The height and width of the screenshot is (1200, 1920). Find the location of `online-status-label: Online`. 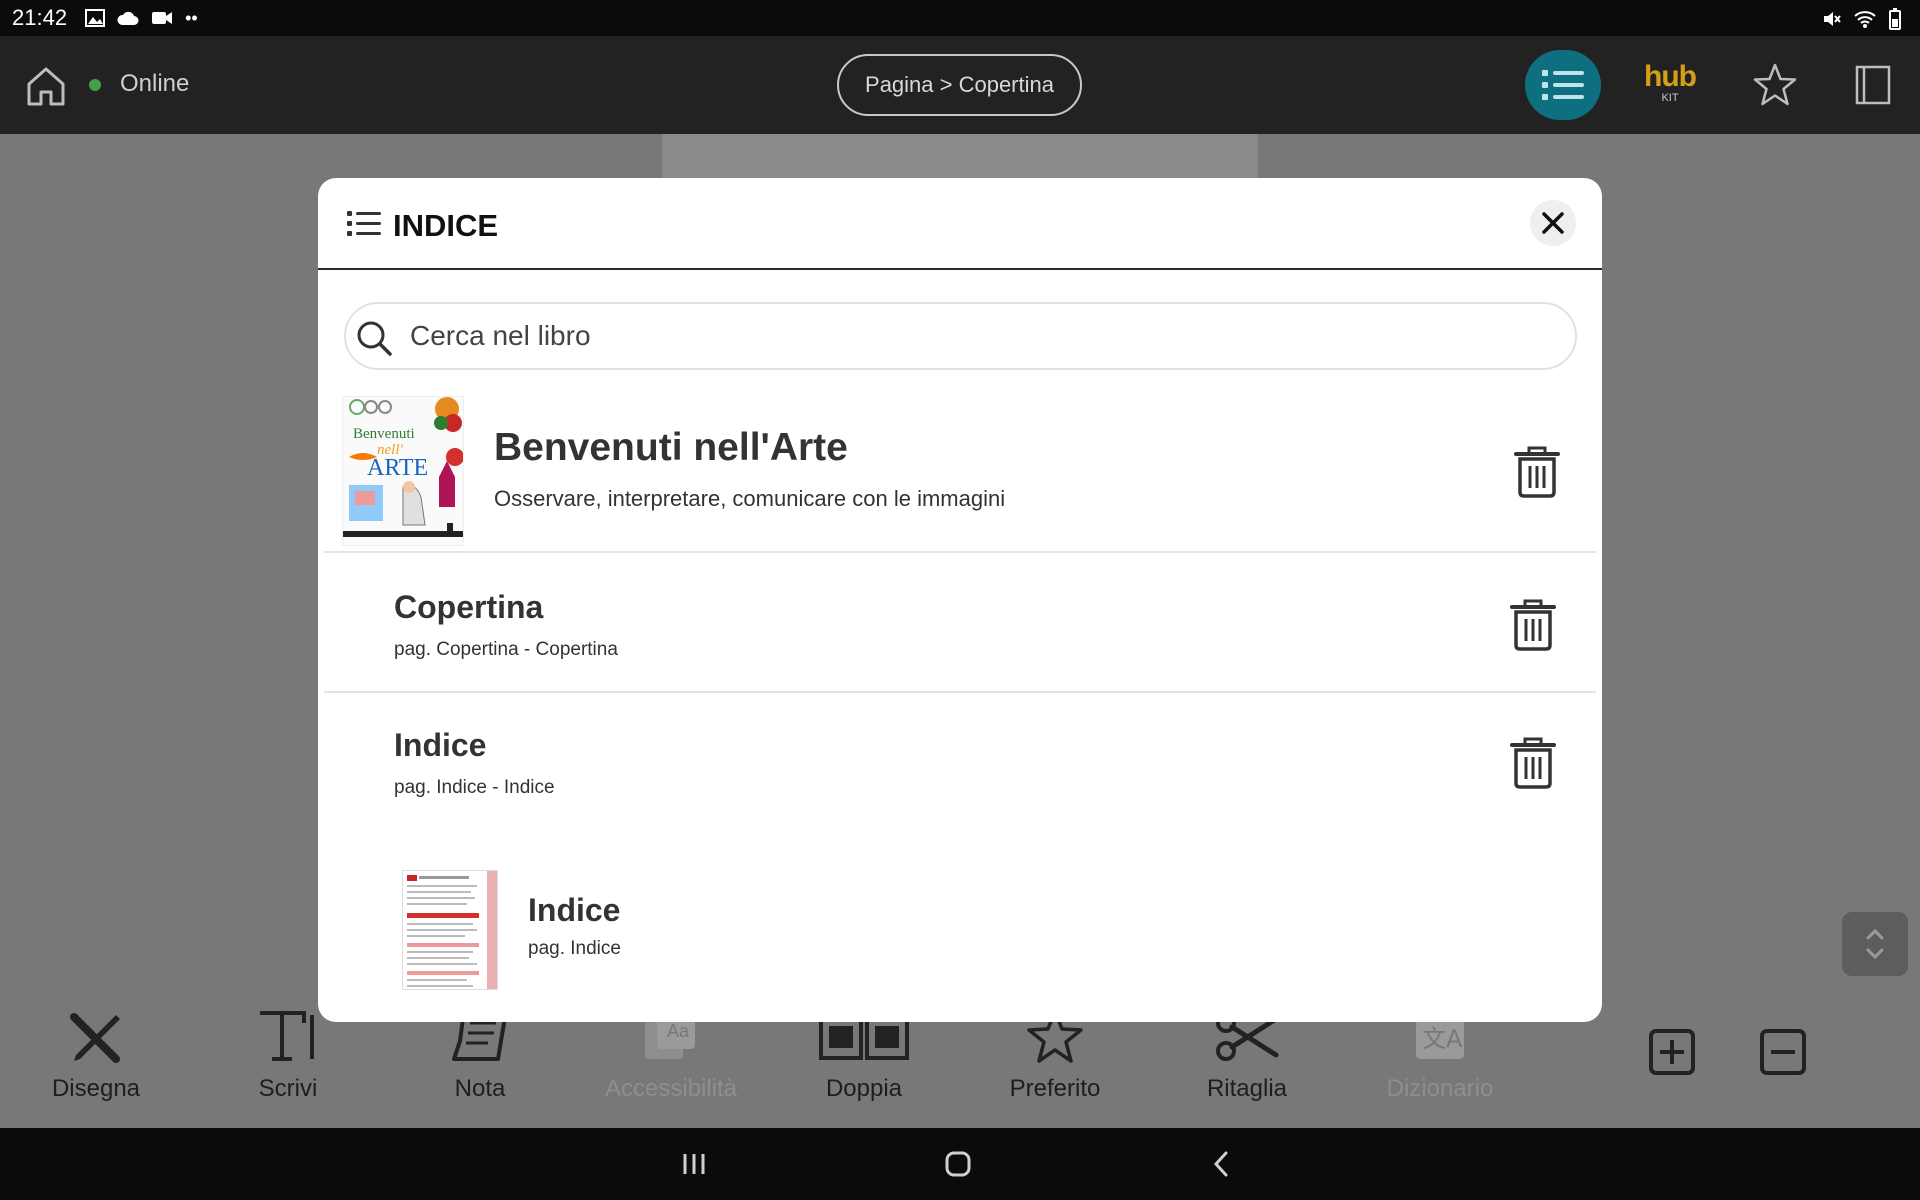

online-status-label: Online is located at coordinates (155, 83).